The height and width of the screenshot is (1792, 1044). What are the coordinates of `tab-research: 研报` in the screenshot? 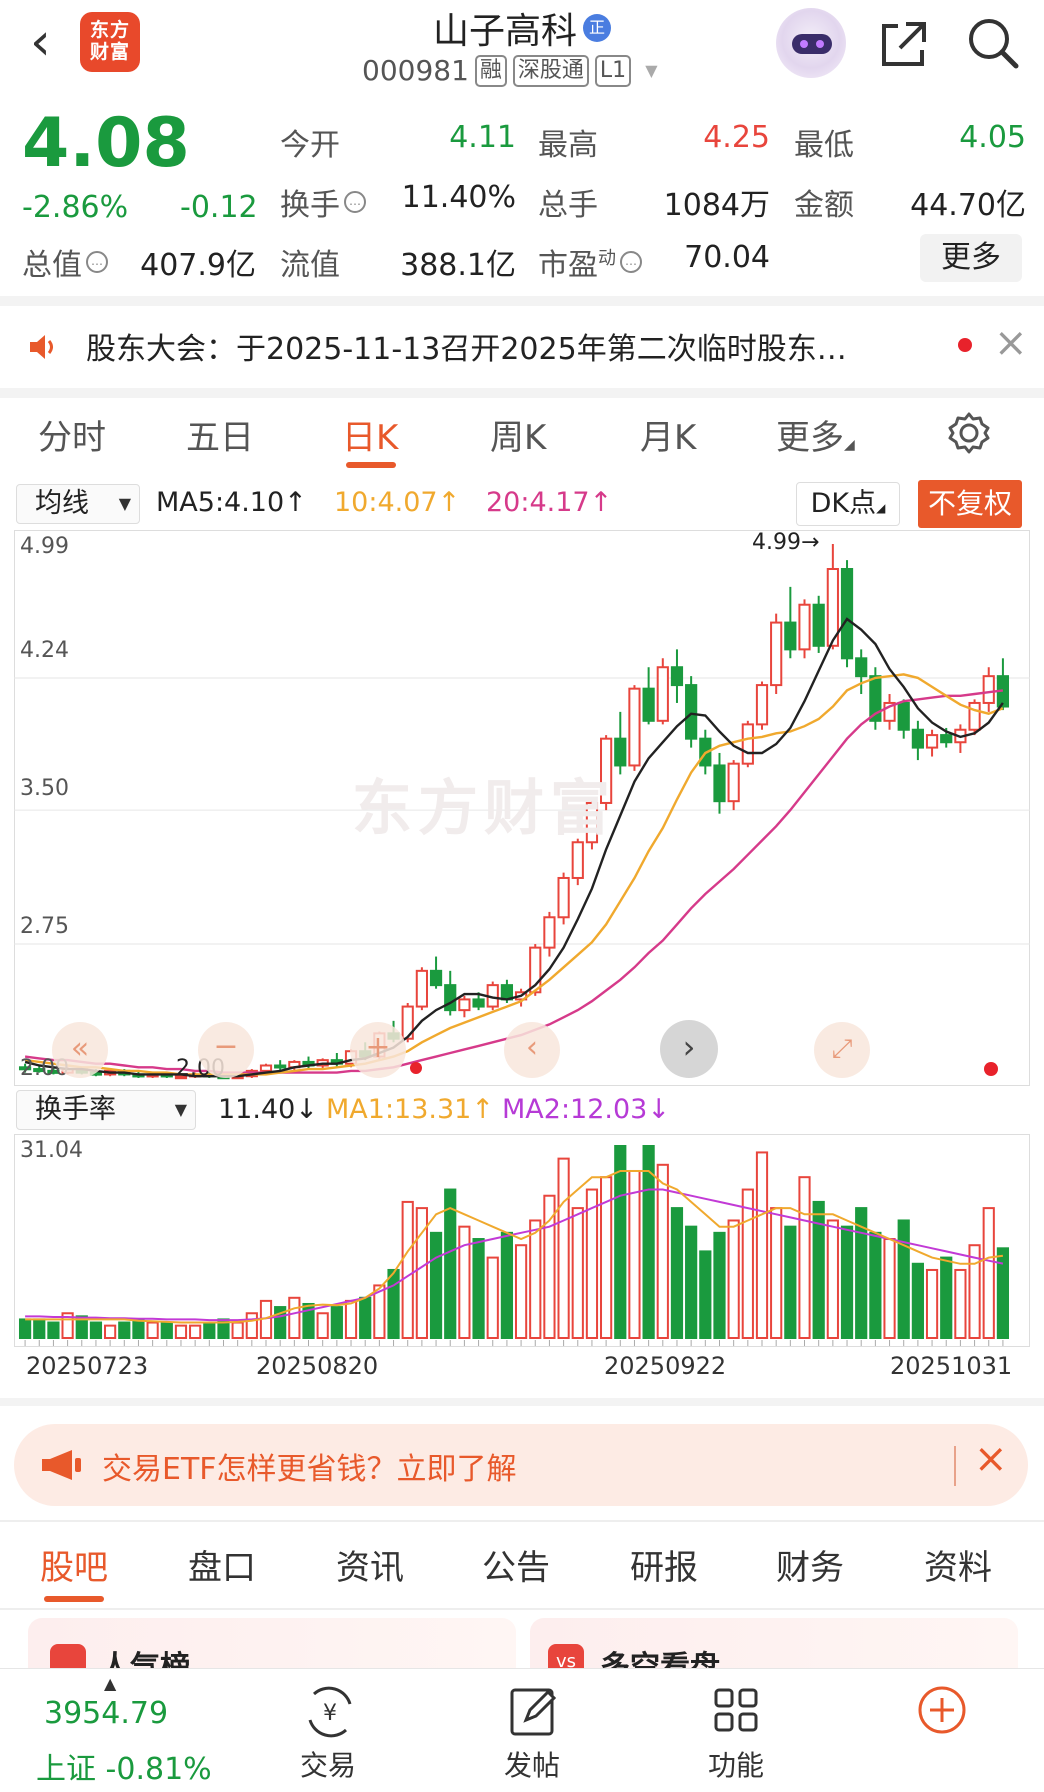 It's located at (664, 1564).